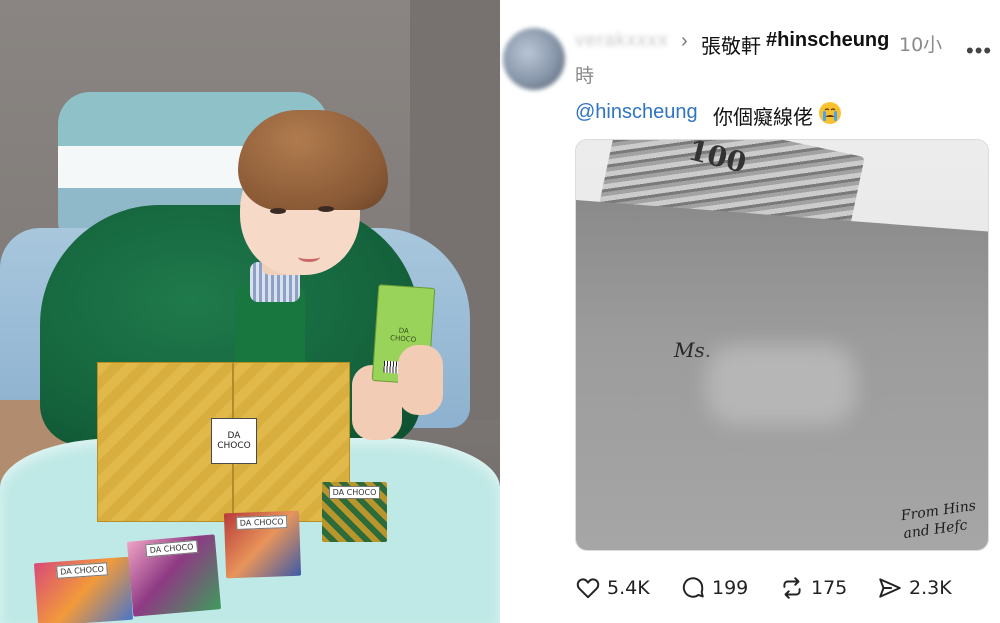 The height and width of the screenshot is (623, 1000). What do you see at coordinates (684, 41) in the screenshot?
I see `chevron-right-icon: ›` at bounding box center [684, 41].